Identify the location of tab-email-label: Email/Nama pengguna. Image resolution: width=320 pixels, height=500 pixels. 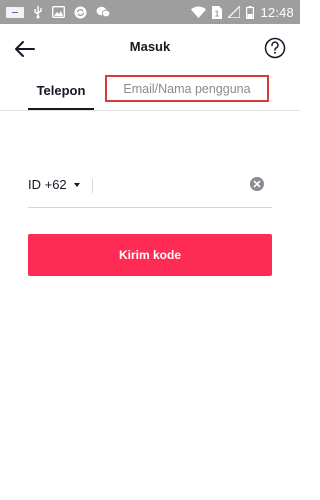
(187, 88).